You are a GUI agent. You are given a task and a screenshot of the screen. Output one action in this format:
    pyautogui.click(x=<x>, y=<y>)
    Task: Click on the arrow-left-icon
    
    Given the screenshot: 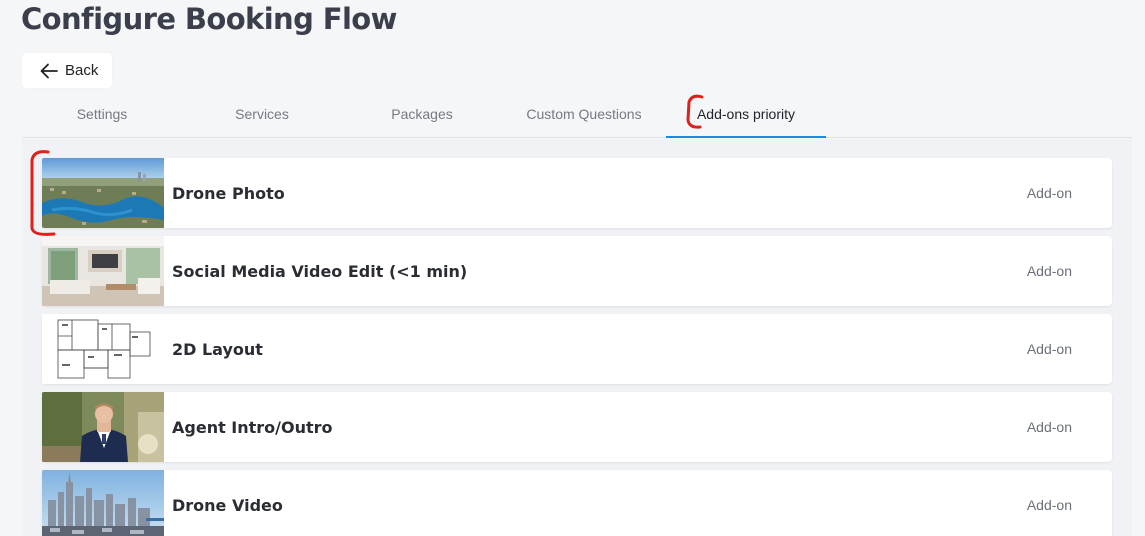 What is the action you would take?
    pyautogui.click(x=49, y=70)
    